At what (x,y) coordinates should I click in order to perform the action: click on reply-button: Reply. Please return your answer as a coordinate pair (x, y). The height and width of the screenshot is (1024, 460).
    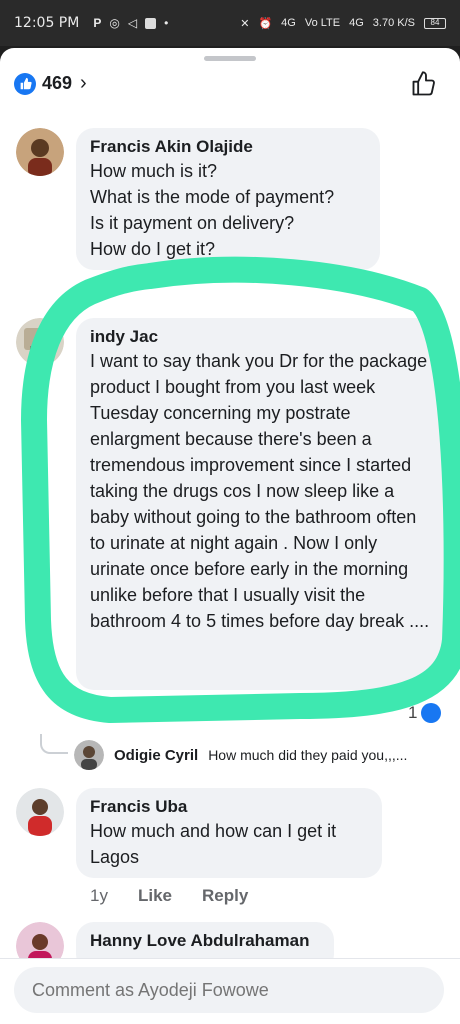
    Looking at the image, I should click on (225, 896).